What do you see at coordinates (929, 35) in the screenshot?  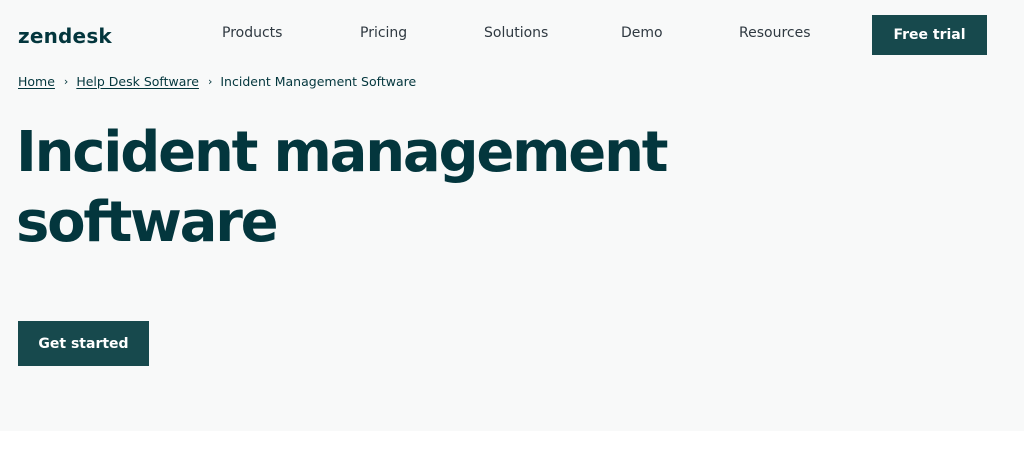 I see `free-trial-button: Free trial` at bounding box center [929, 35].